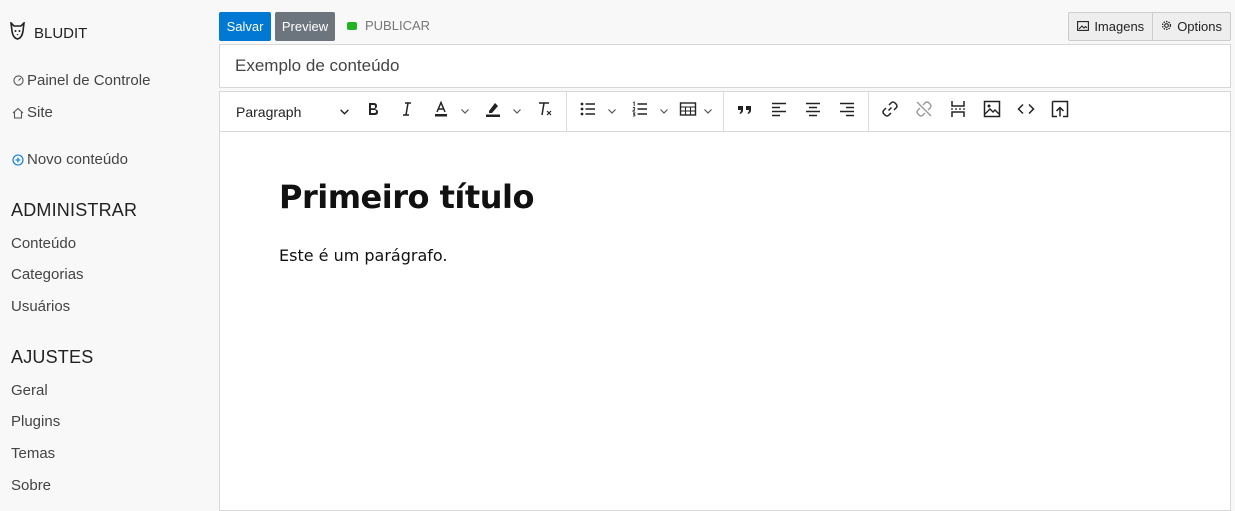 The width and height of the screenshot is (1235, 511). I want to click on bold-button, so click(373, 112).